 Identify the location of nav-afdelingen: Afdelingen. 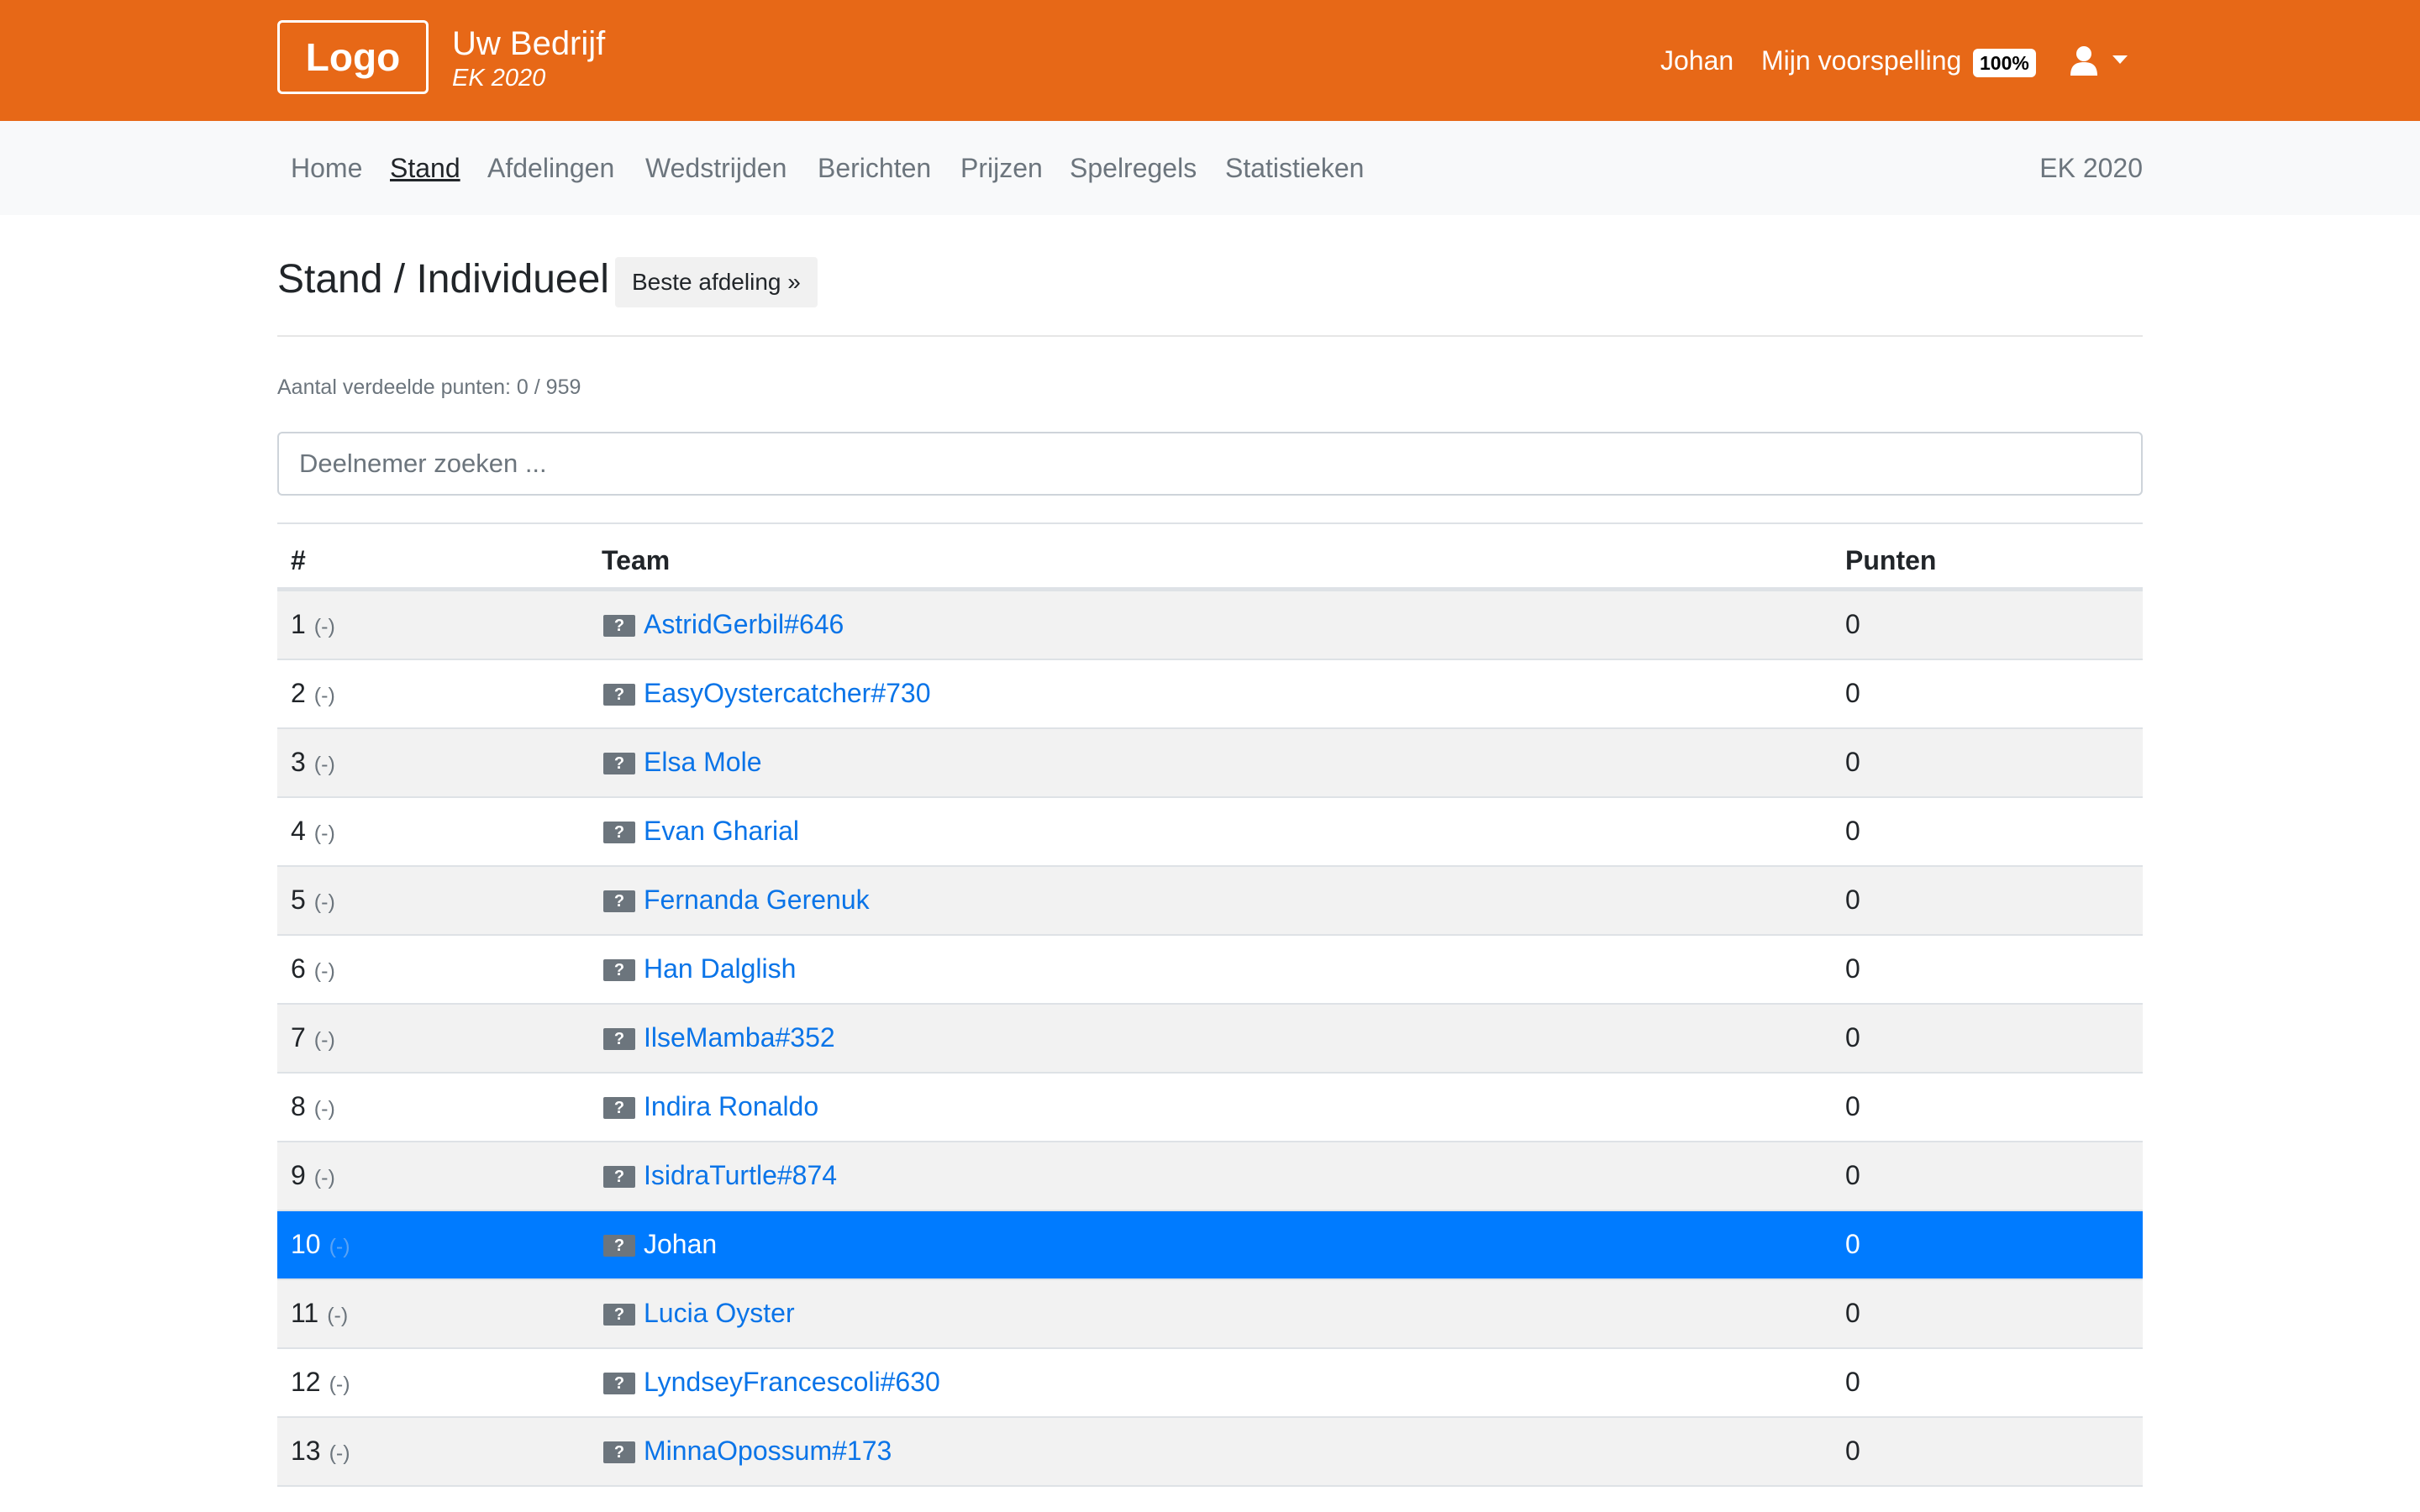
(551, 168).